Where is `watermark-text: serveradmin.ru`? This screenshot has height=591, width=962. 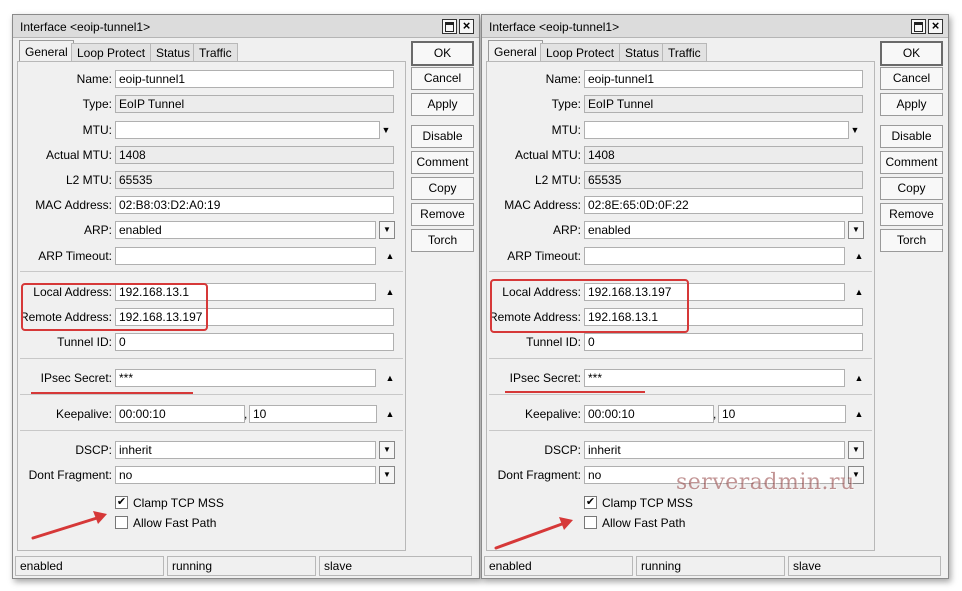
watermark-text: serveradmin.ru is located at coordinates (765, 482).